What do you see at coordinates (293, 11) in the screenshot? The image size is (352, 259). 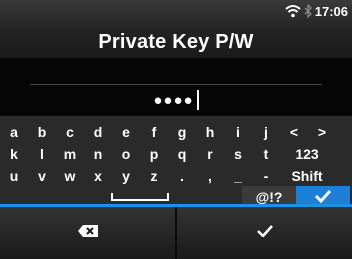 I see `wifi-icon` at bounding box center [293, 11].